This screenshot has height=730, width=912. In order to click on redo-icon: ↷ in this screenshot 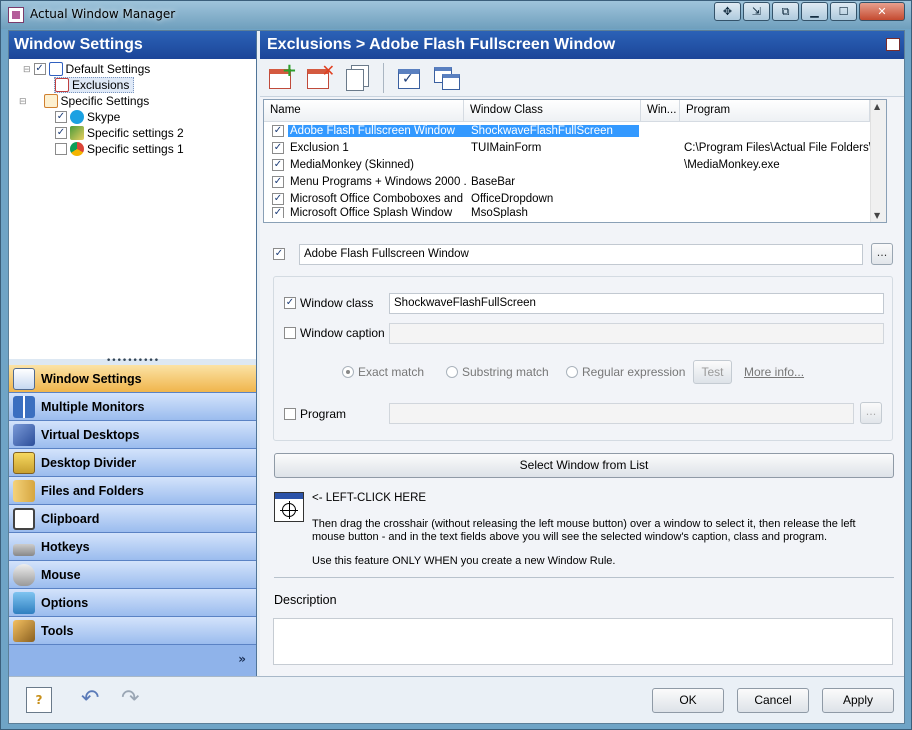, I will do `click(130, 699)`.